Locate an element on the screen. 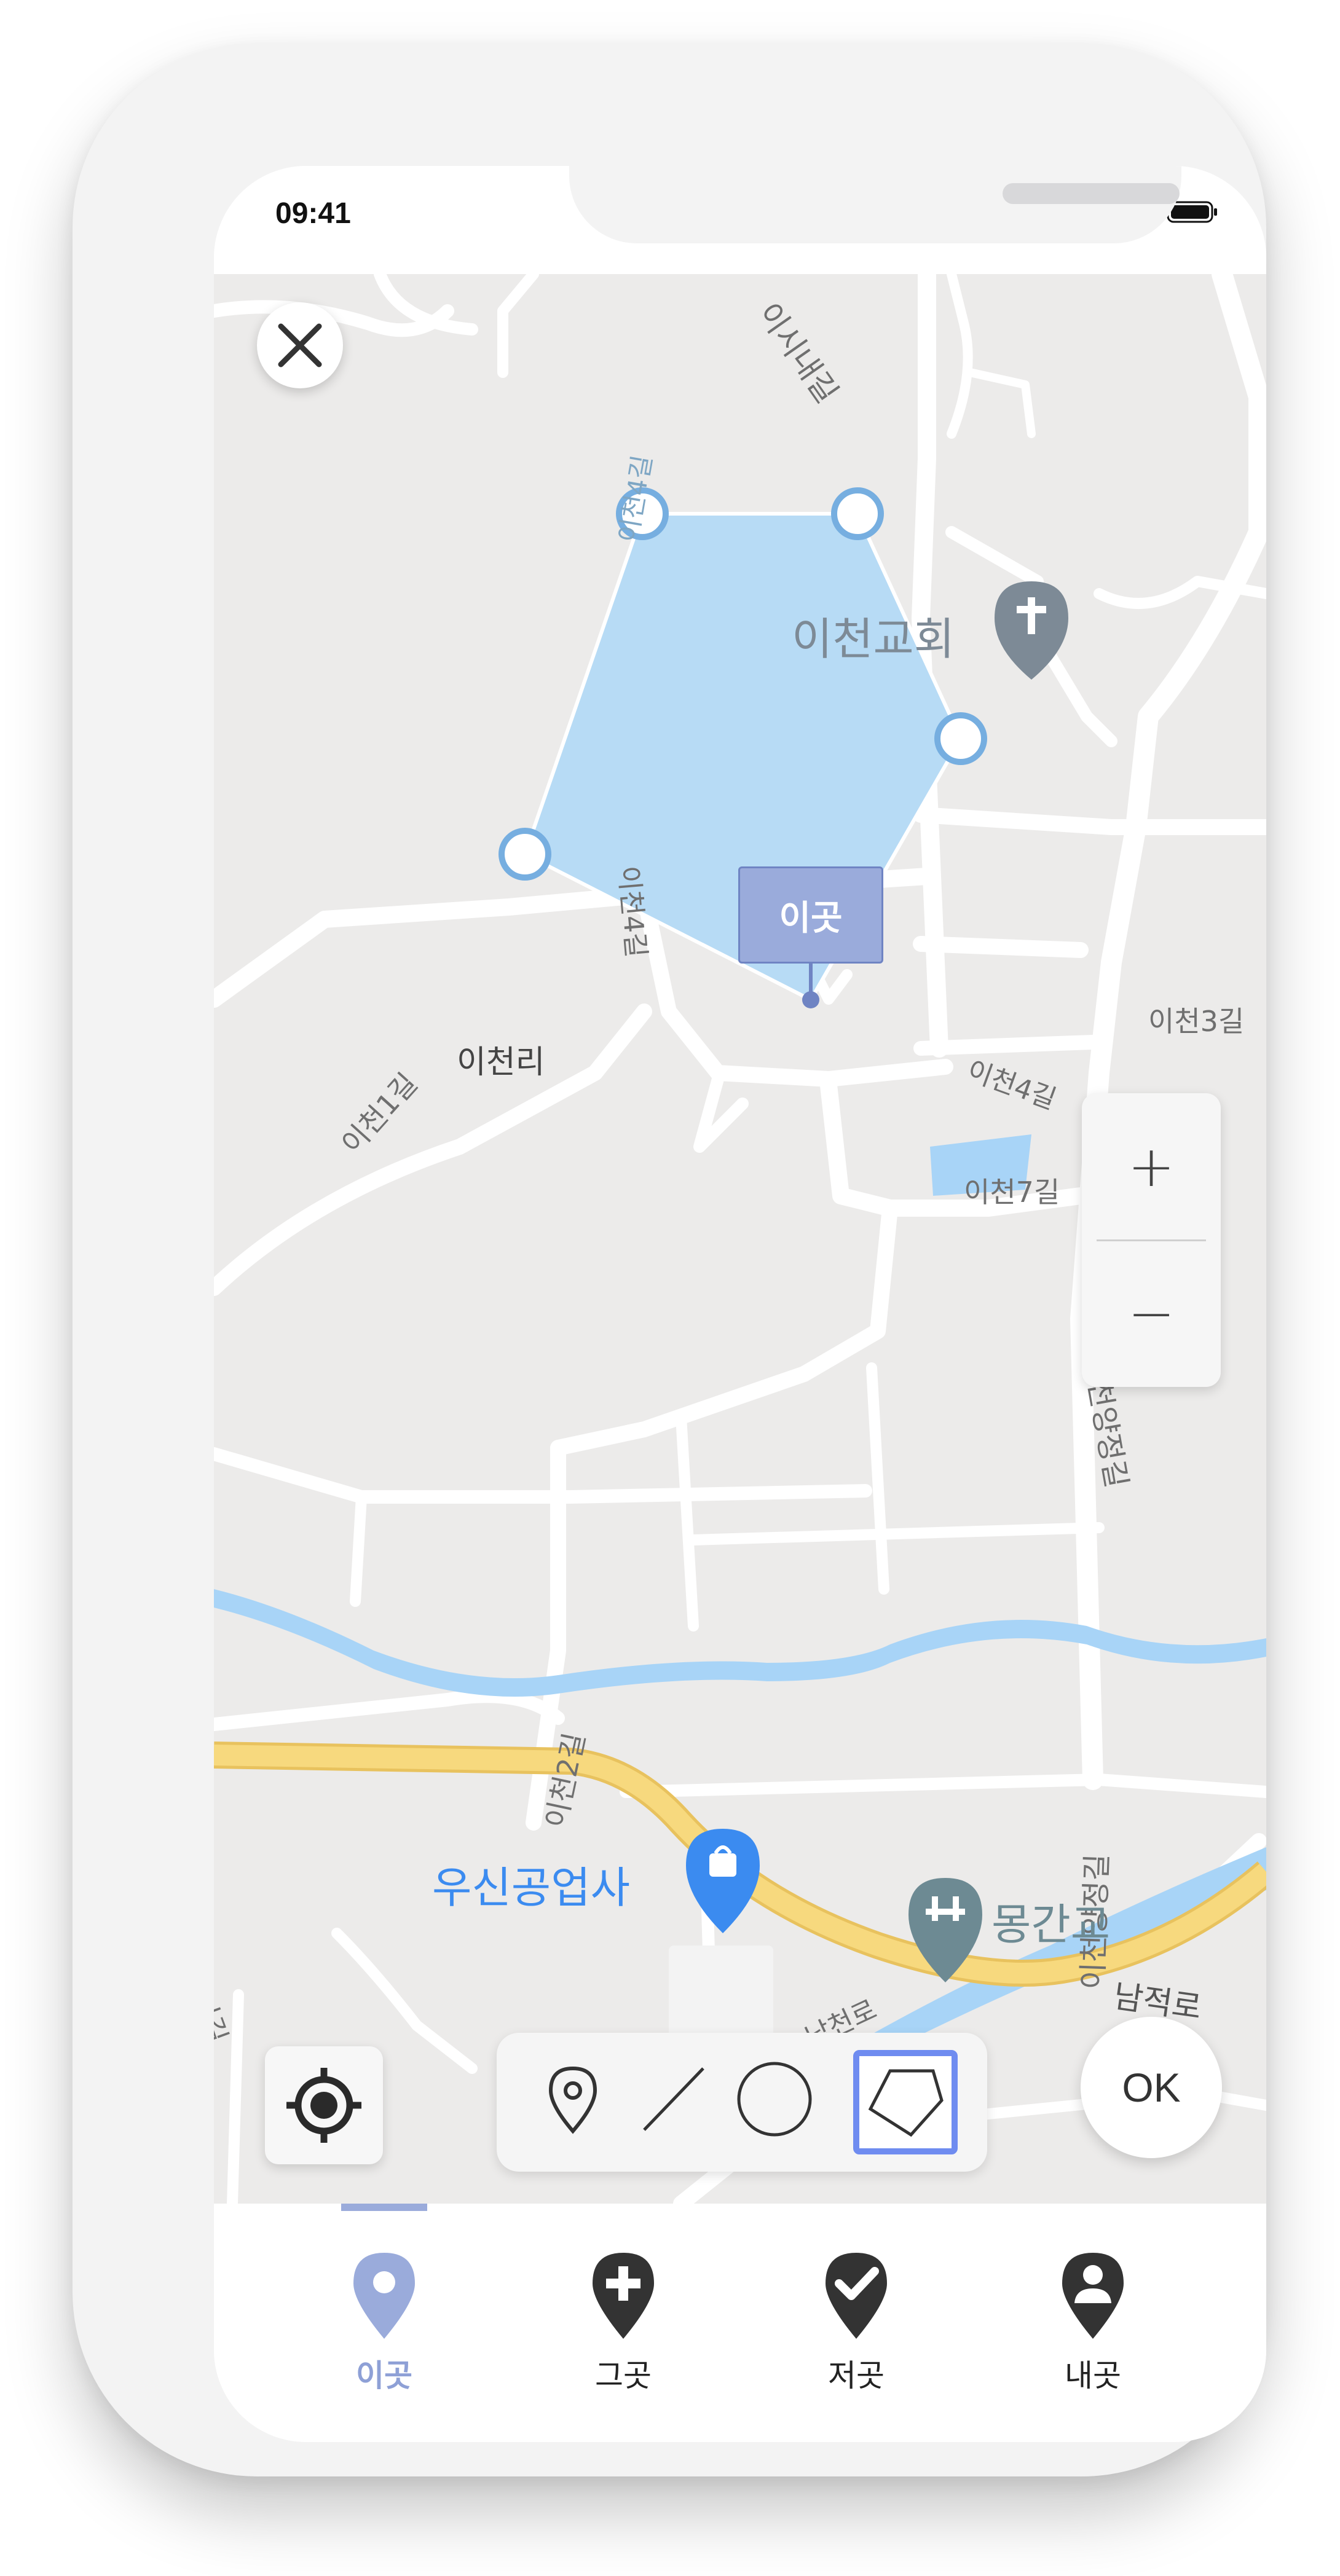 The width and height of the screenshot is (1340, 2576). polygon-tool is located at coordinates (905, 2102).